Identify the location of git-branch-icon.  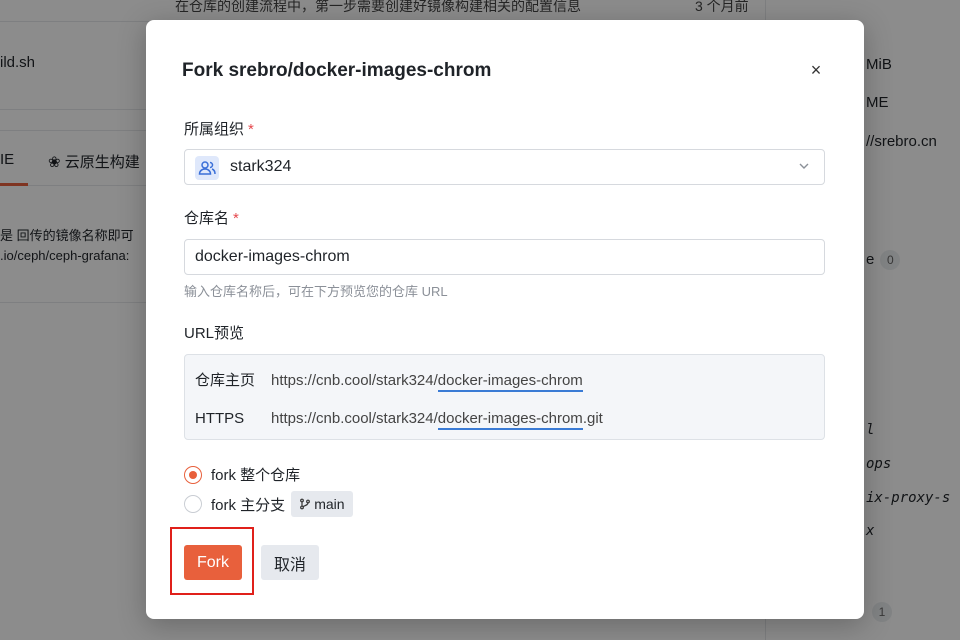
(305, 504).